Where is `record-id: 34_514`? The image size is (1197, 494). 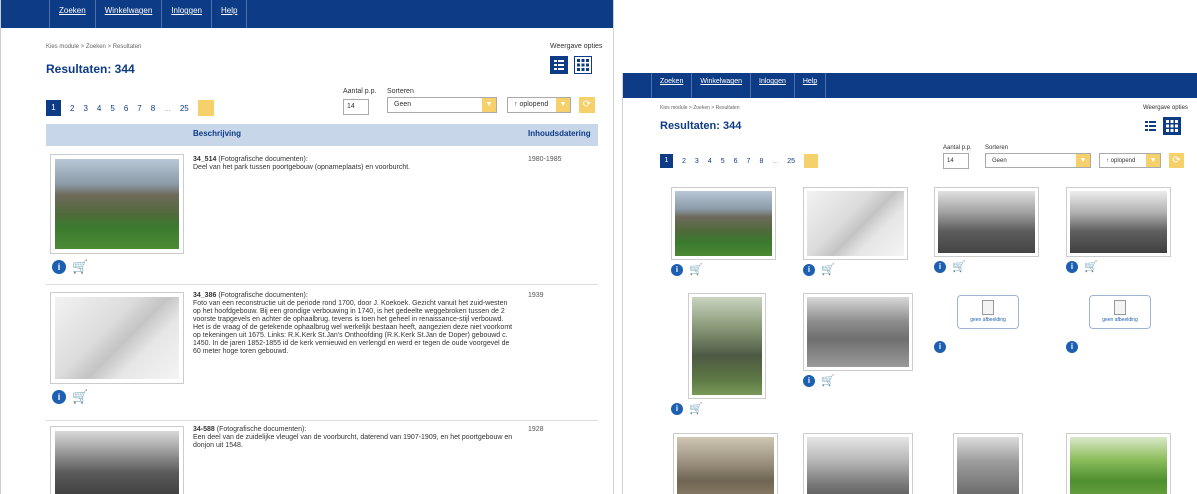
record-id: 34_514 is located at coordinates (204, 159).